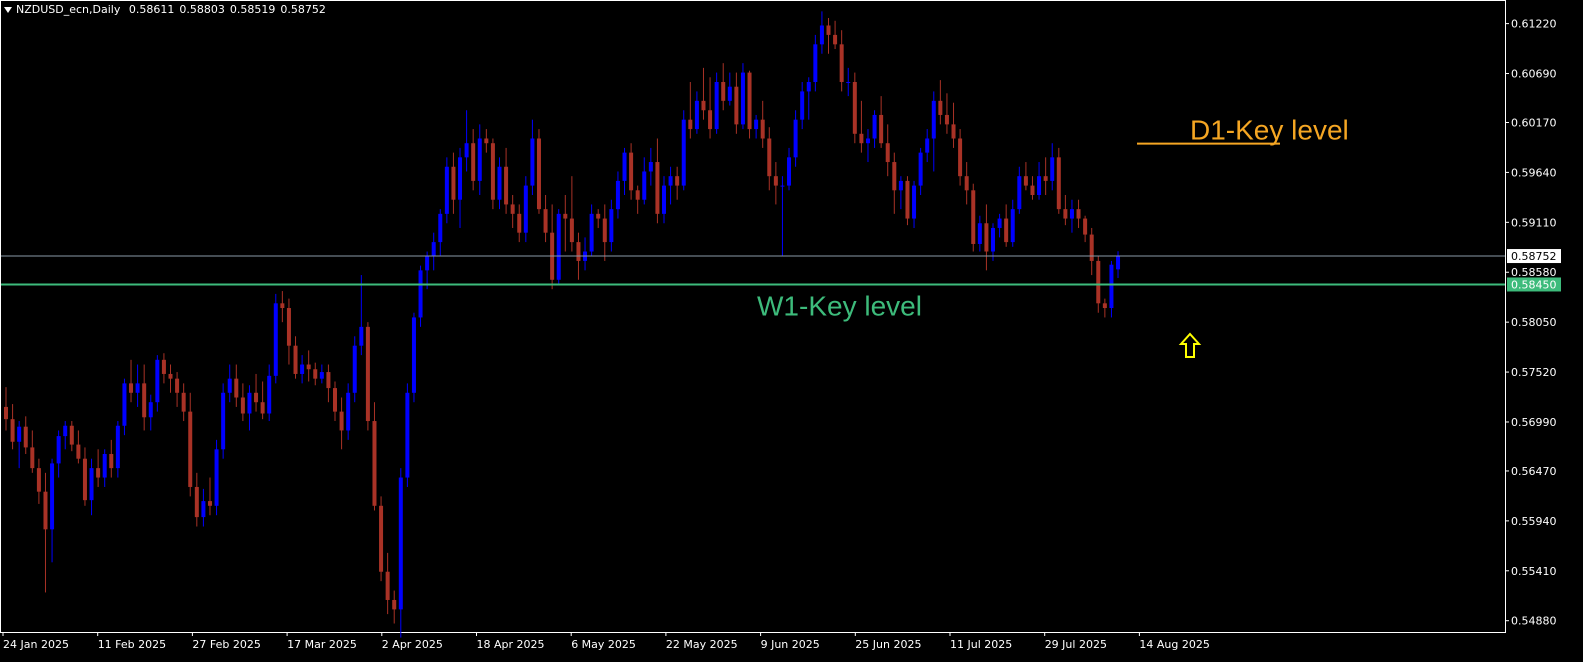 The height and width of the screenshot is (662, 1583). I want to click on price-tick-label: 0.61220, so click(1534, 24).